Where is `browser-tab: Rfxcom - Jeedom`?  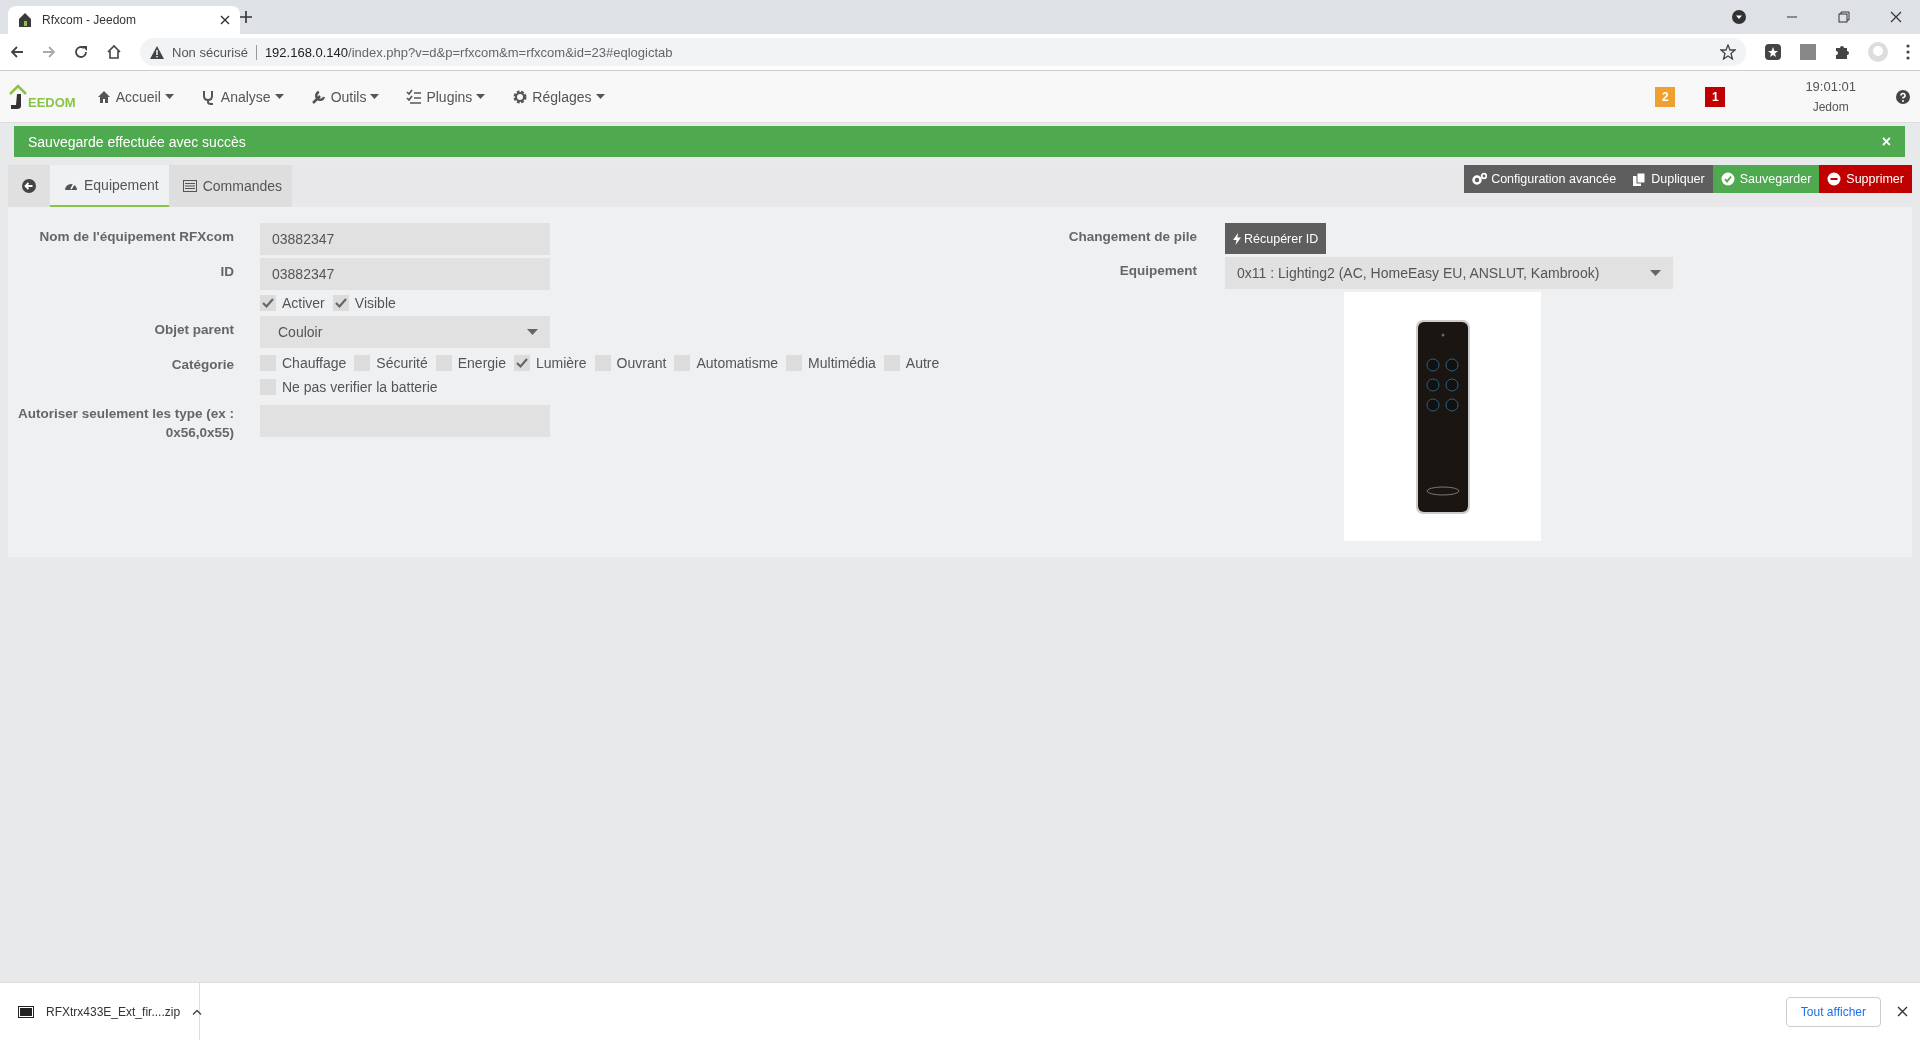
browser-tab: Rfxcom - Jeedom is located at coordinates (124, 20).